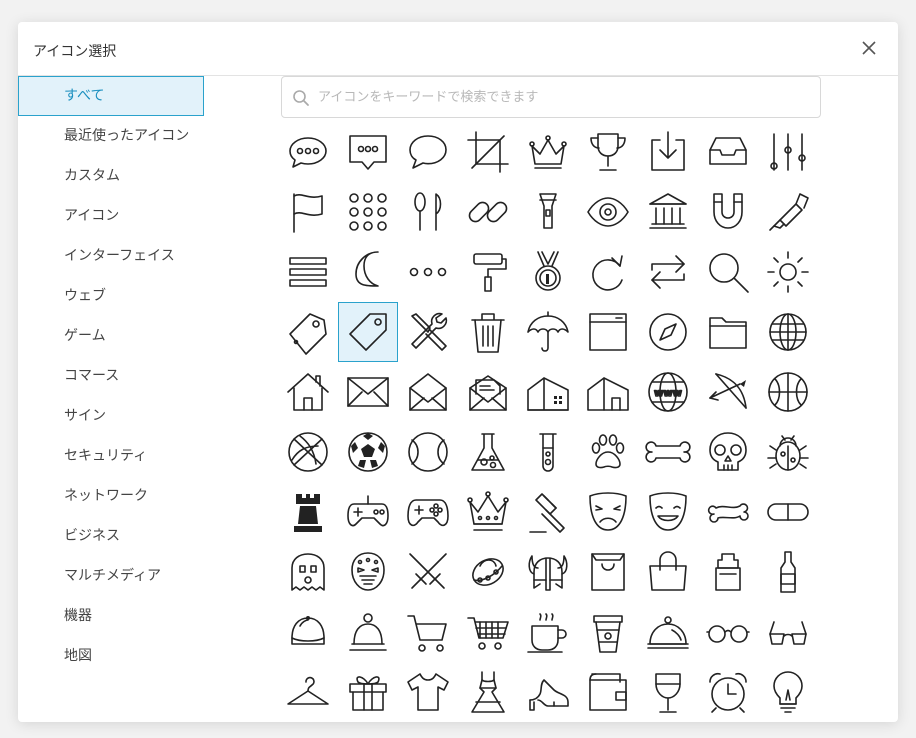  I want to click on category-item: ゲーム, so click(111, 336).